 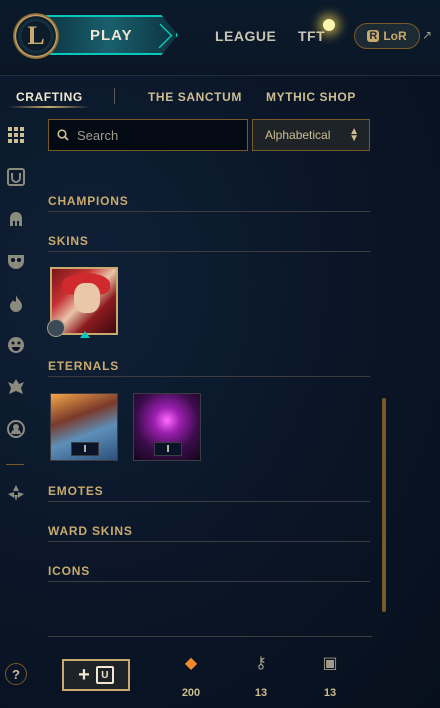 I want to click on flame-icon, so click(x=16, y=303).